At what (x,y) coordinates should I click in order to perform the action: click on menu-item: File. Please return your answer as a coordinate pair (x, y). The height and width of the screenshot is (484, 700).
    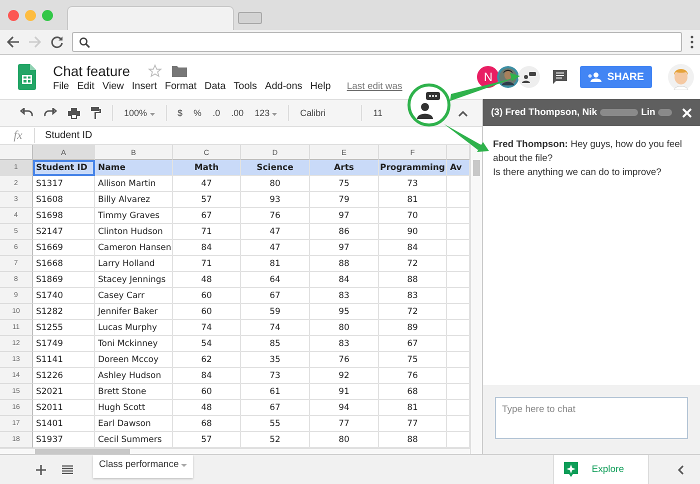
    Looking at the image, I should click on (61, 86).